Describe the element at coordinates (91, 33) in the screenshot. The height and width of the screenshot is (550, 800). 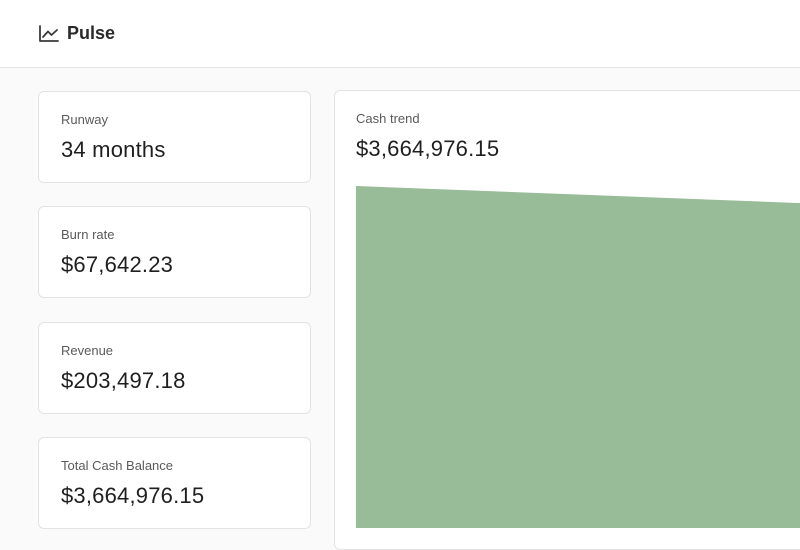
I see `app-title: Pulse` at that location.